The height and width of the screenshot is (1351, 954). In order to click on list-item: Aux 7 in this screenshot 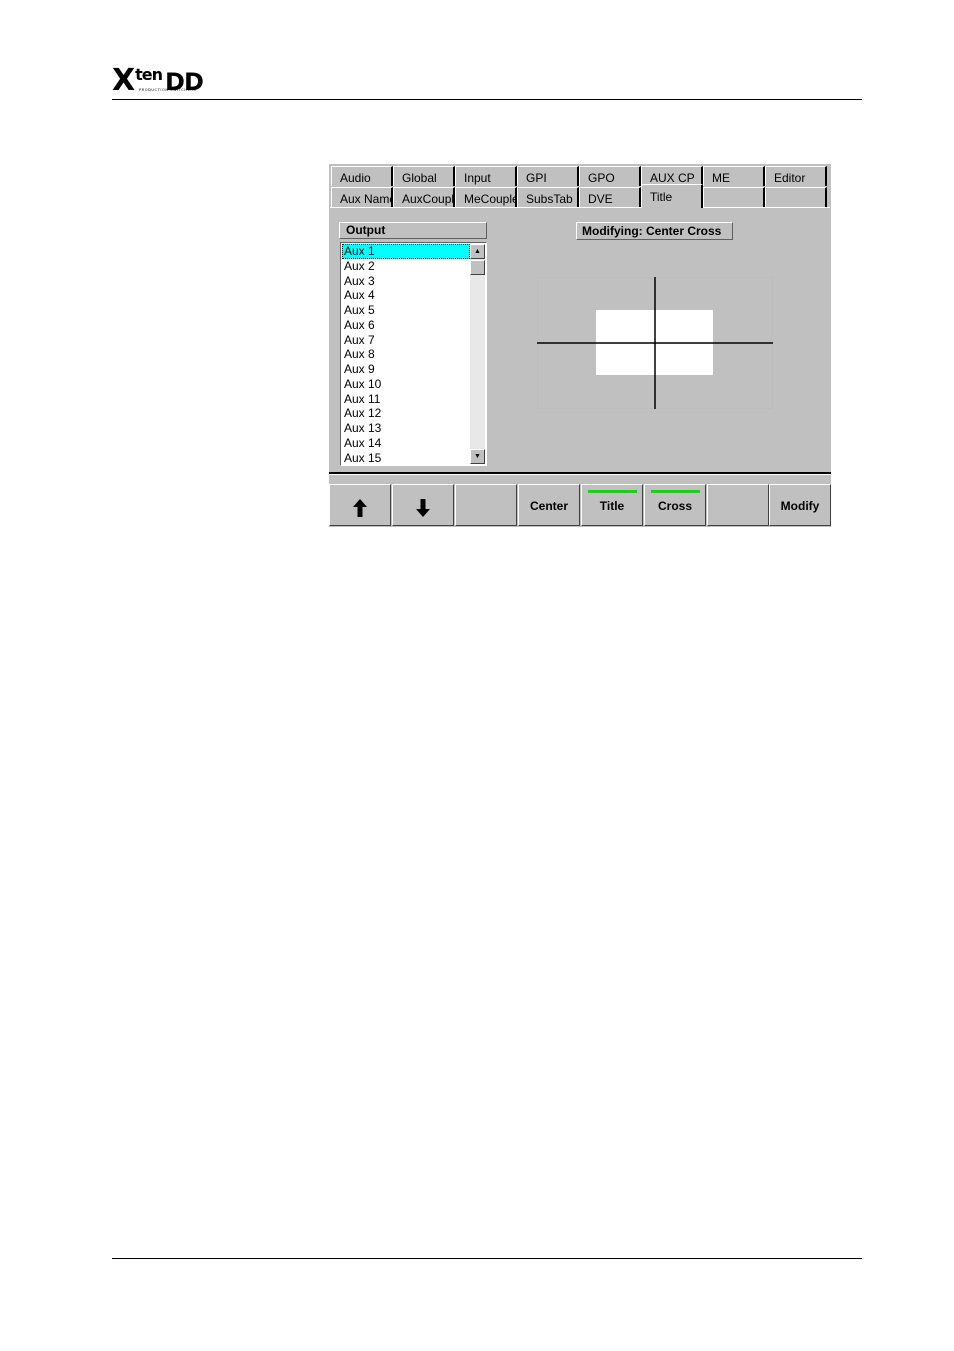, I will do `click(406, 340)`.